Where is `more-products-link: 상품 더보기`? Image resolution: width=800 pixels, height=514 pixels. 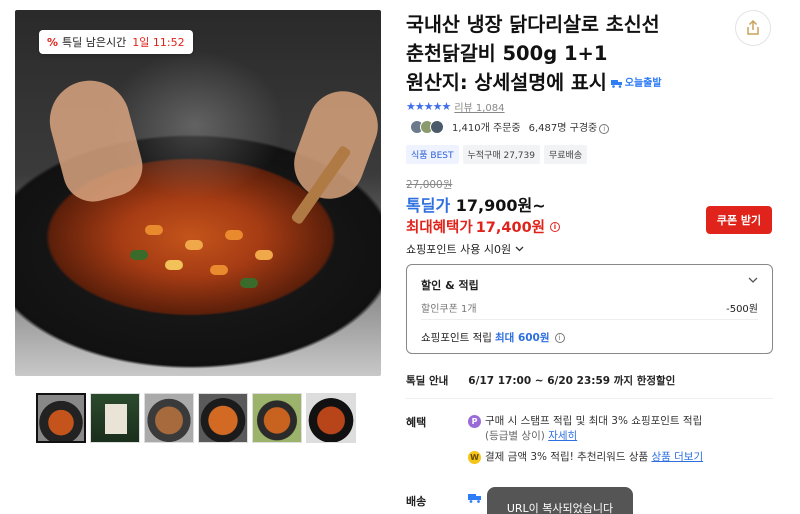 more-products-link: 상품 더보기 is located at coordinates (677, 457).